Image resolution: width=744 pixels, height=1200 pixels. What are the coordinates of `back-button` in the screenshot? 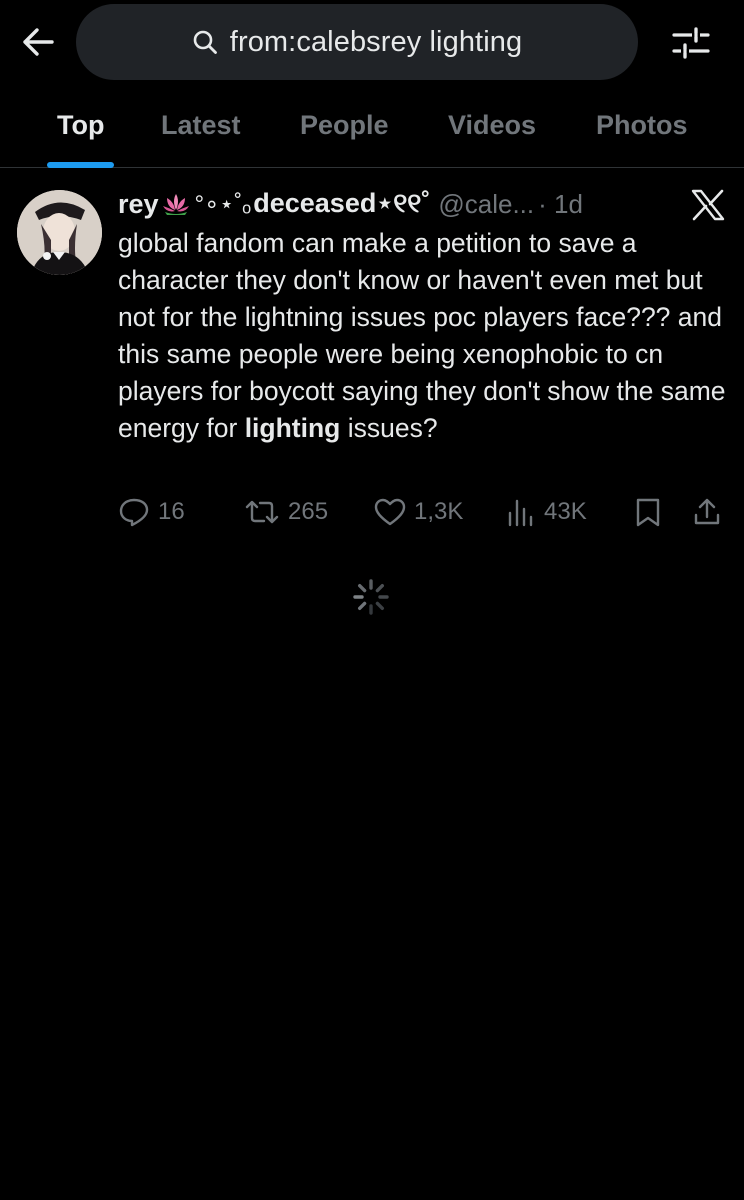 It's located at (38, 42).